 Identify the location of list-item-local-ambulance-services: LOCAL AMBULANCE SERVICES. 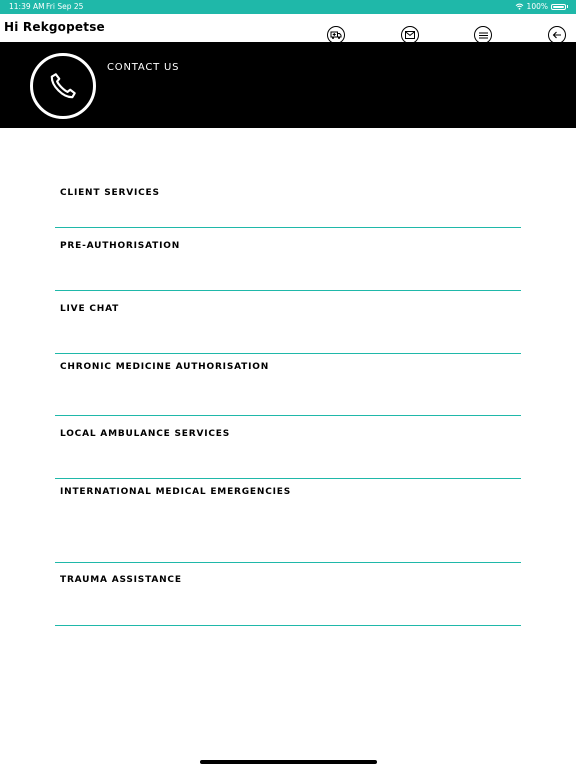
(288, 447).